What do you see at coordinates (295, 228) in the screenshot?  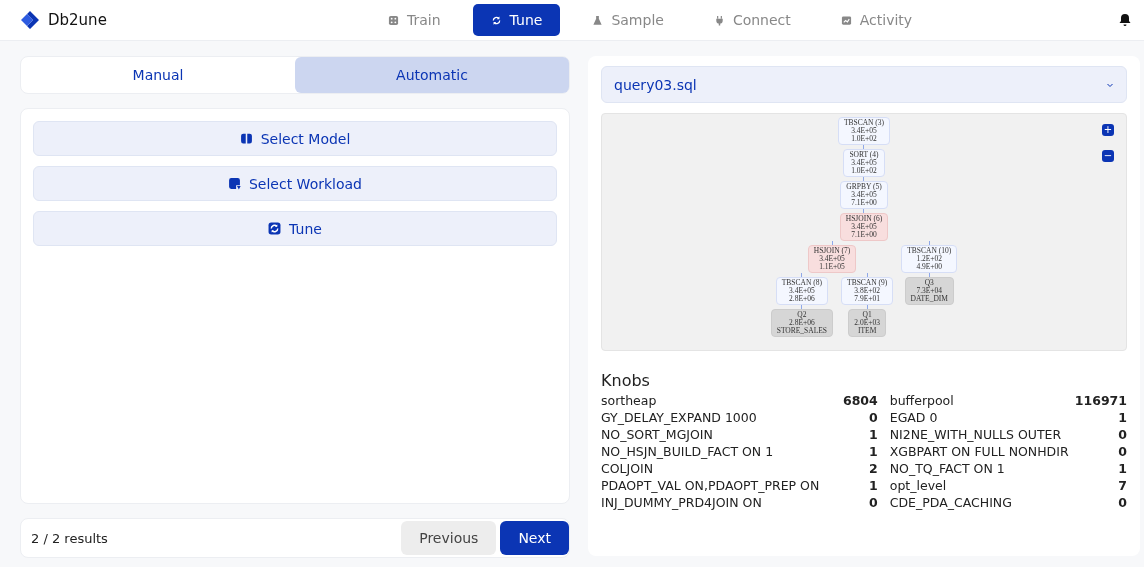 I see `action-button: Tune` at bounding box center [295, 228].